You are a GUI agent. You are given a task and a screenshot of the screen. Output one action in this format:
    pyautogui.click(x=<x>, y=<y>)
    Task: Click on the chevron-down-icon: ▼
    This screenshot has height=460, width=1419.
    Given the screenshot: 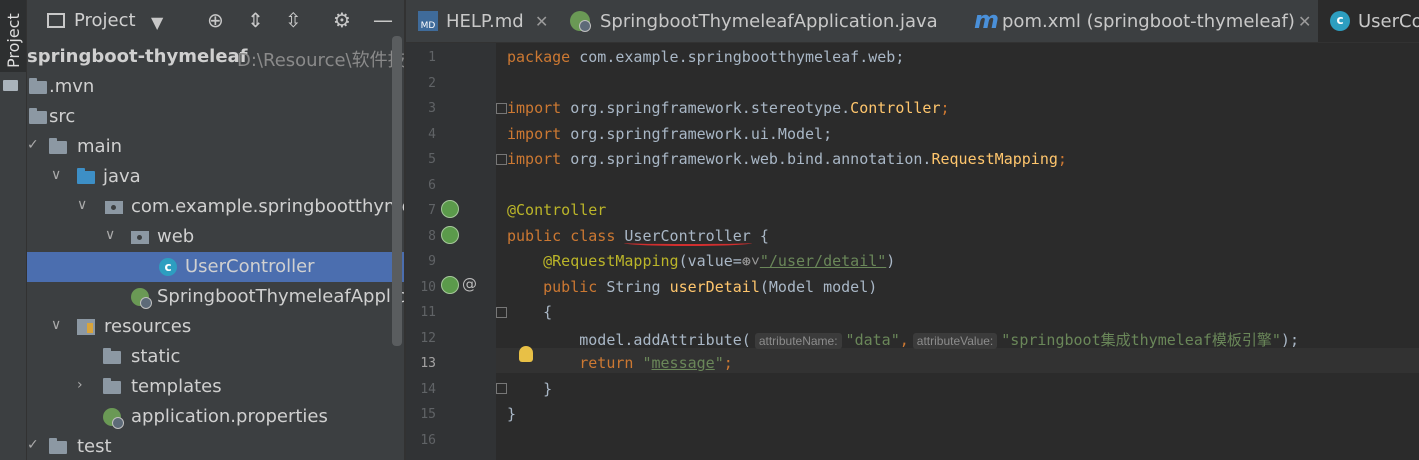 What is the action you would take?
    pyautogui.click(x=157, y=23)
    